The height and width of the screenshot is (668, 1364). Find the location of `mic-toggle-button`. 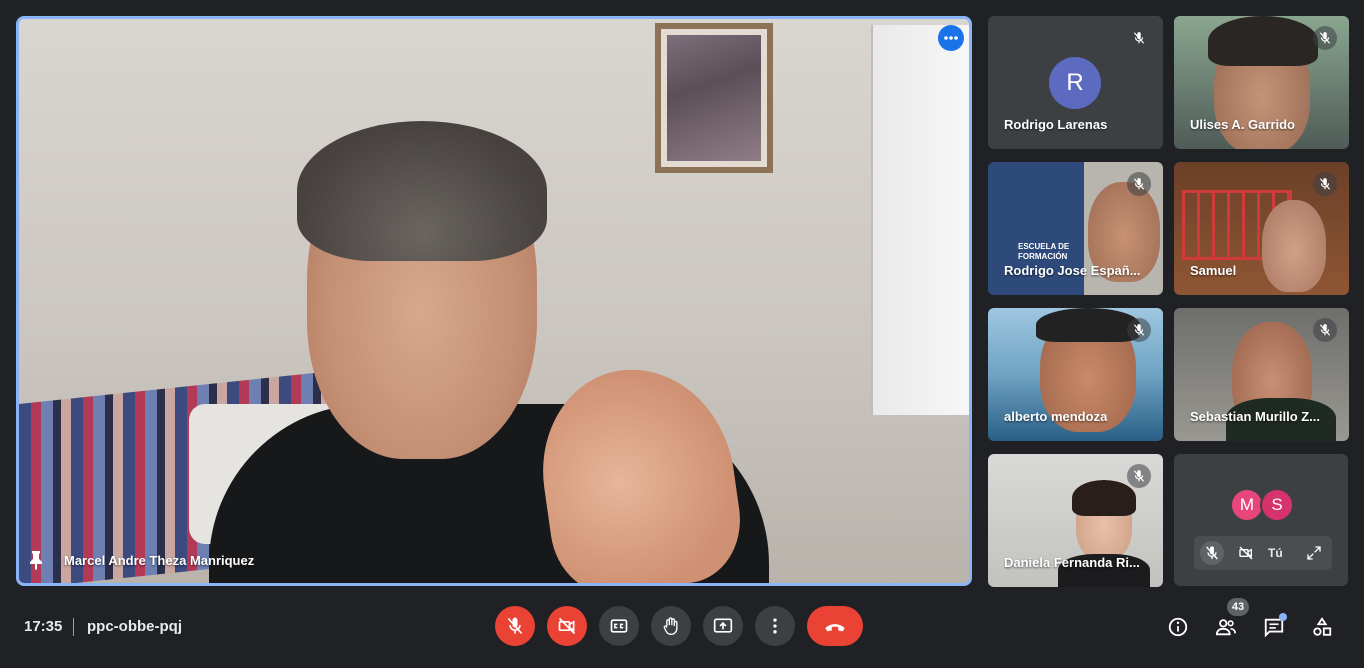

mic-toggle-button is located at coordinates (515, 626).